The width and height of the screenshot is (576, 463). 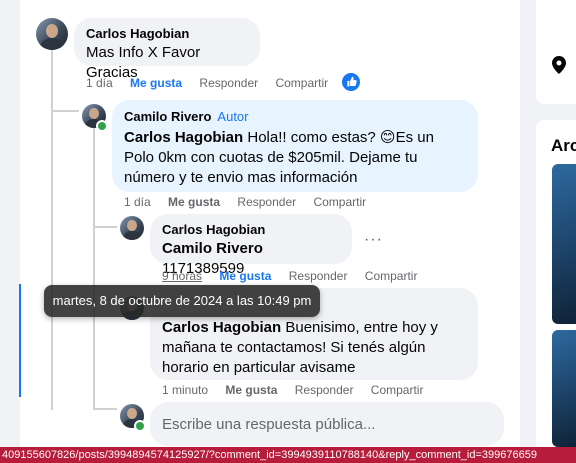 I want to click on comment-actions: 9 horas Me gusta Responder Compartir, so click(x=296, y=276).